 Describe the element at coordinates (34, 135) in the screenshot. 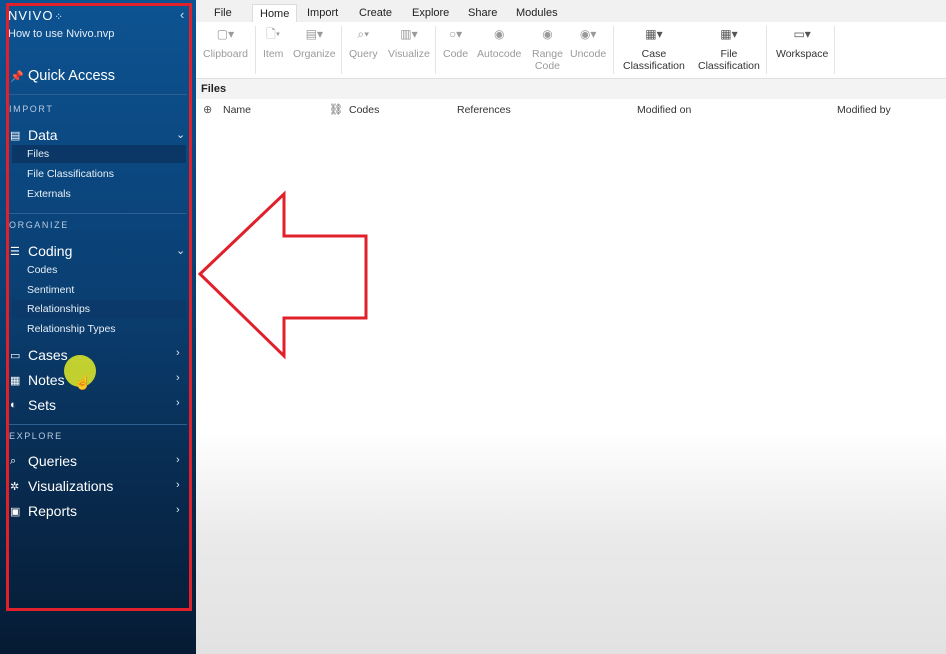

I see `nav-data: ▤ Data` at that location.